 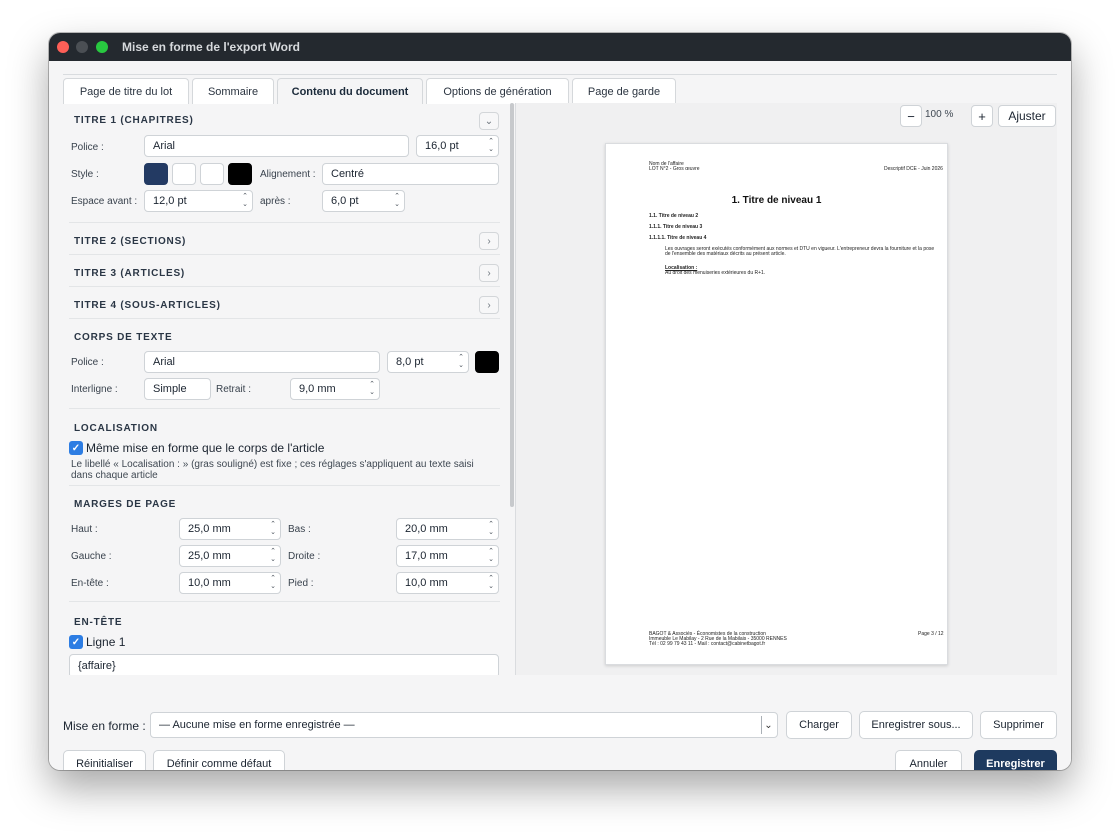 What do you see at coordinates (489, 273) in the screenshot?
I see `titre3-expand-button: ›` at bounding box center [489, 273].